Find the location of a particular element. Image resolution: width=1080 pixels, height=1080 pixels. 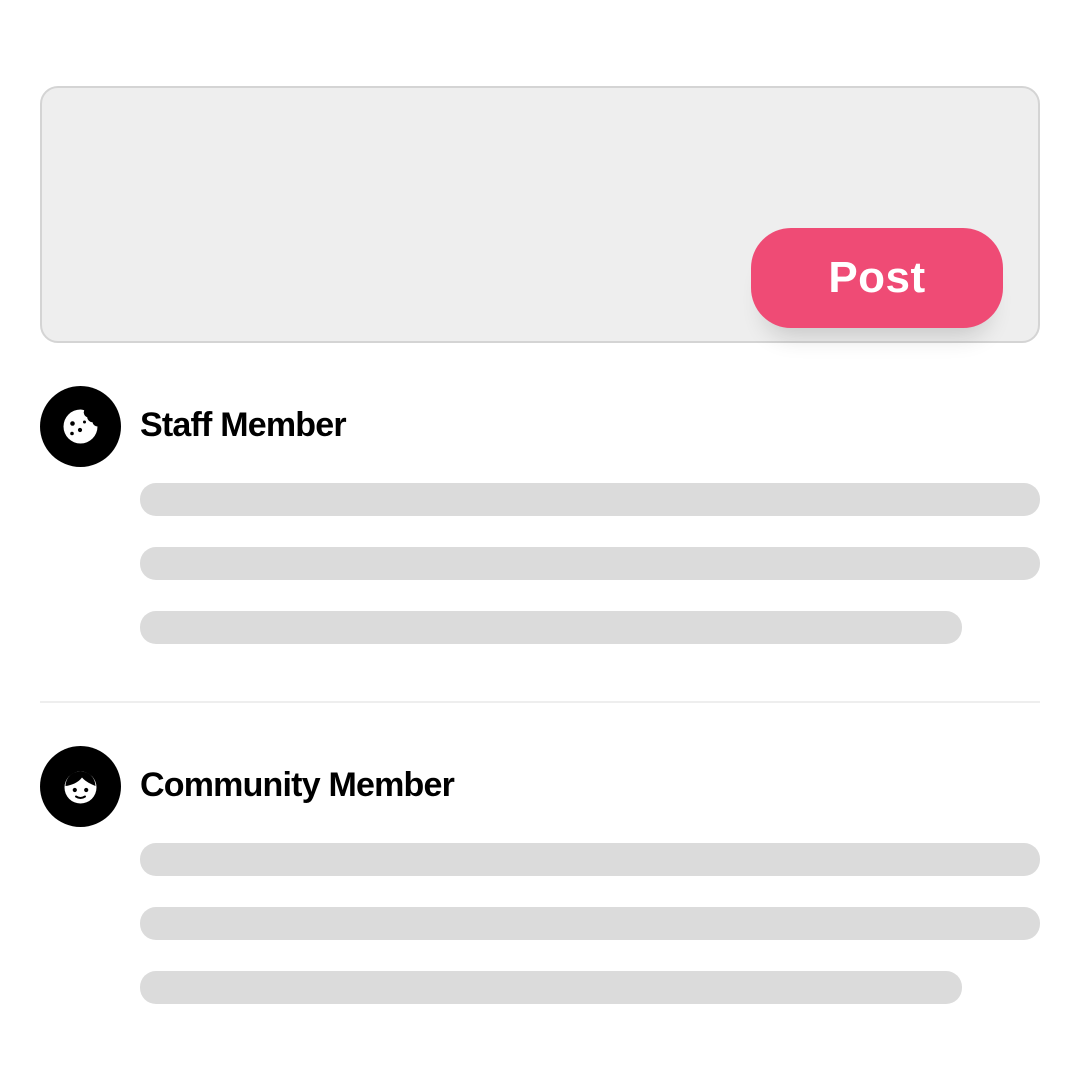

cookie-icon is located at coordinates (80, 426).